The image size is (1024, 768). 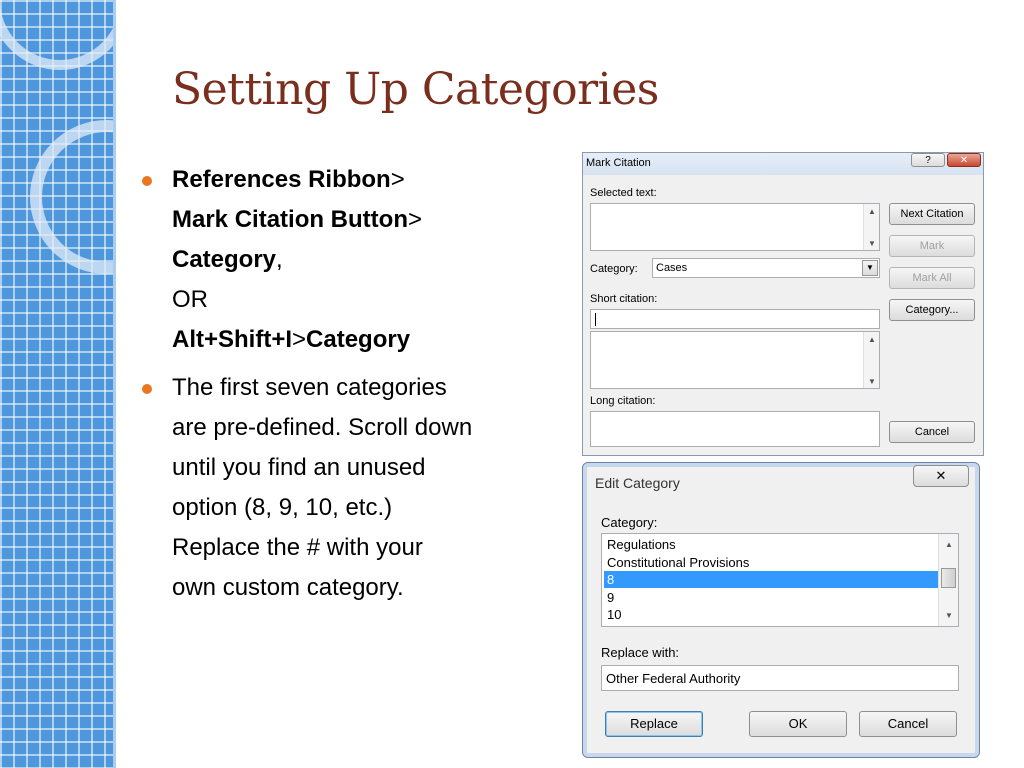 I want to click on bullet-text: The first seven categories, so click(x=309, y=387).